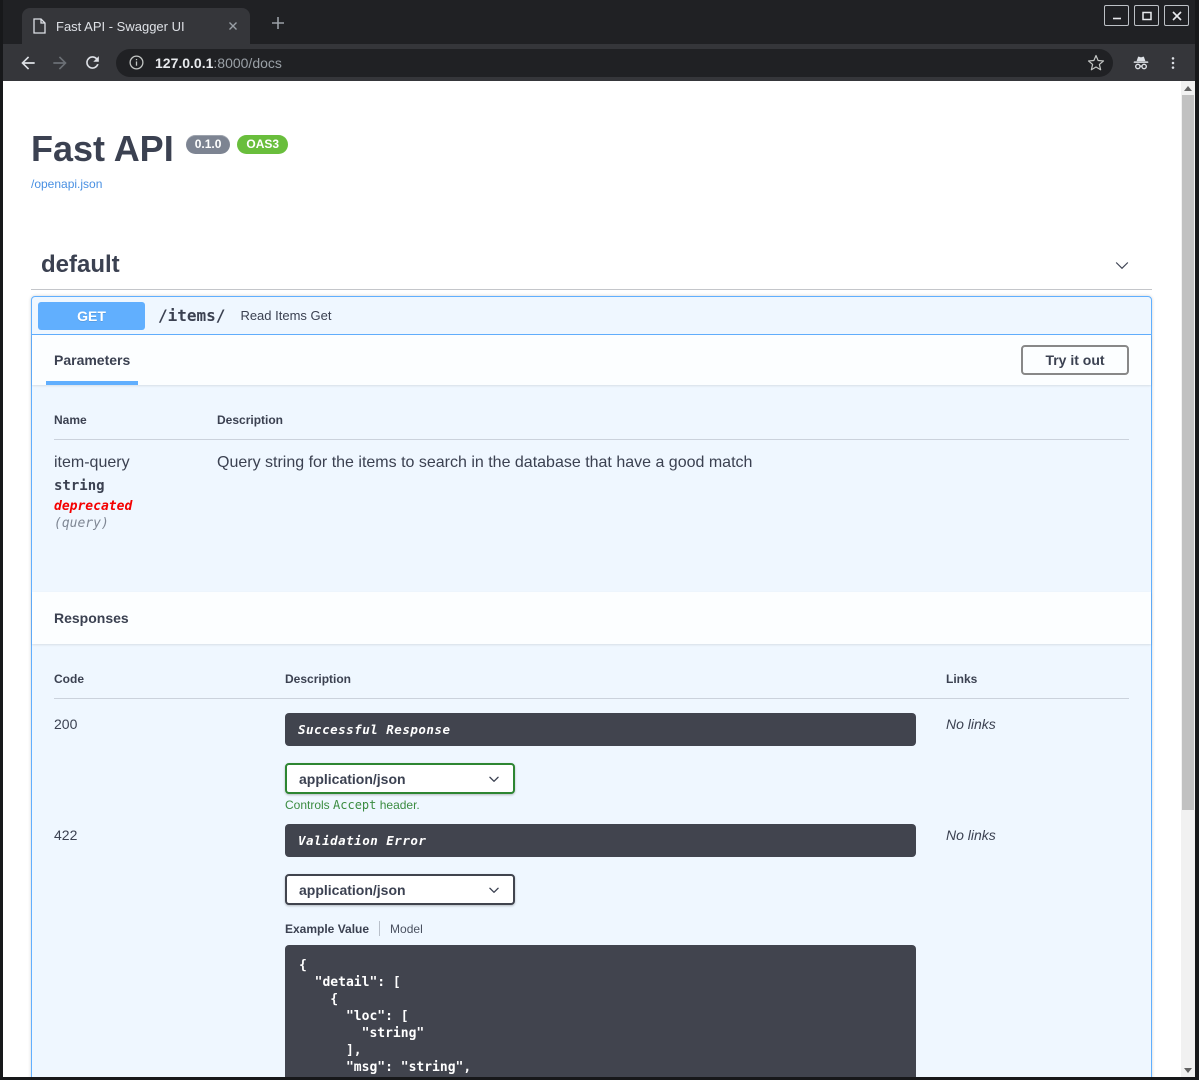 This screenshot has height=1080, width=1199. Describe the element at coordinates (102, 148) in the screenshot. I see `page-title: Fast API` at that location.